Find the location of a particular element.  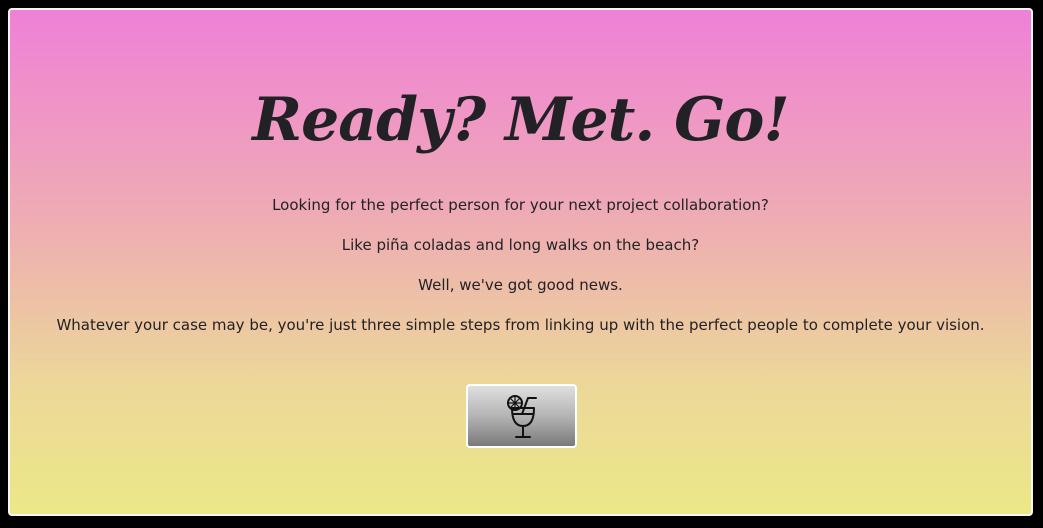

page-title: Ready? Met. Go! is located at coordinates (520, 120).